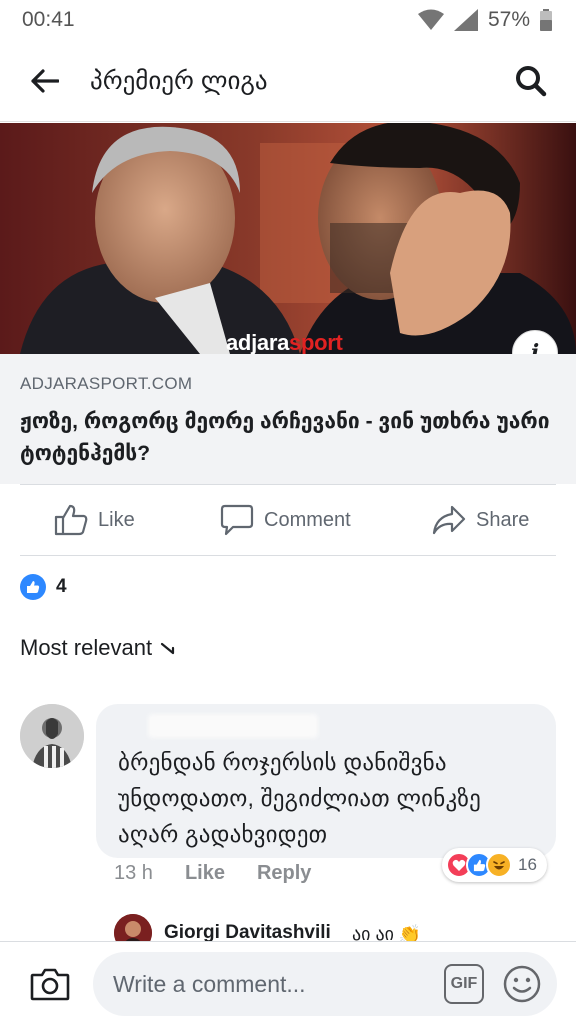 The image size is (576, 1024). I want to click on comment-reaction-count: 16, so click(527, 864).